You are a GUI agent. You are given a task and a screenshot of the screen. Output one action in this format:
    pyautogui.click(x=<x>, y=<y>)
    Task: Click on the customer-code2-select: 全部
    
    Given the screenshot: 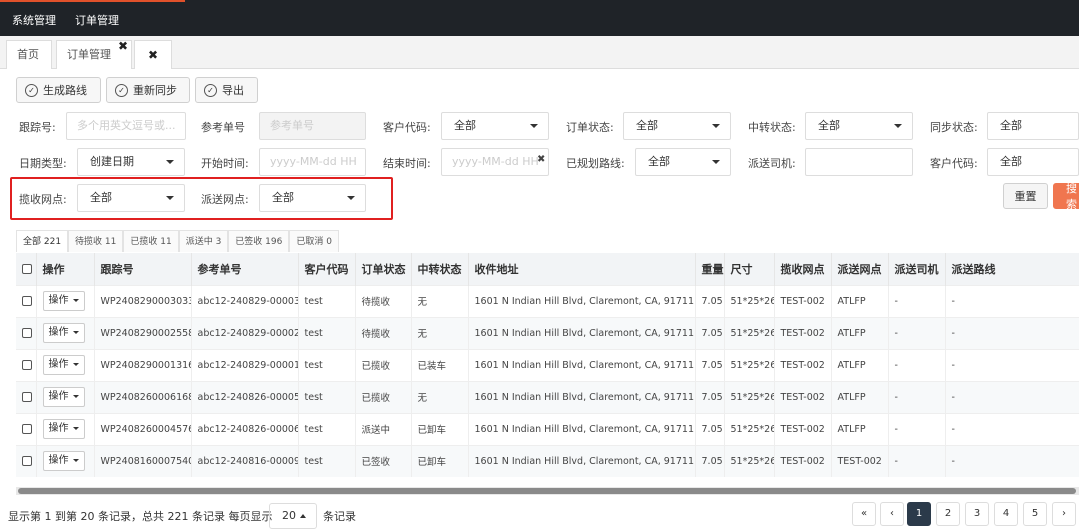 What is the action you would take?
    pyautogui.click(x=1033, y=162)
    